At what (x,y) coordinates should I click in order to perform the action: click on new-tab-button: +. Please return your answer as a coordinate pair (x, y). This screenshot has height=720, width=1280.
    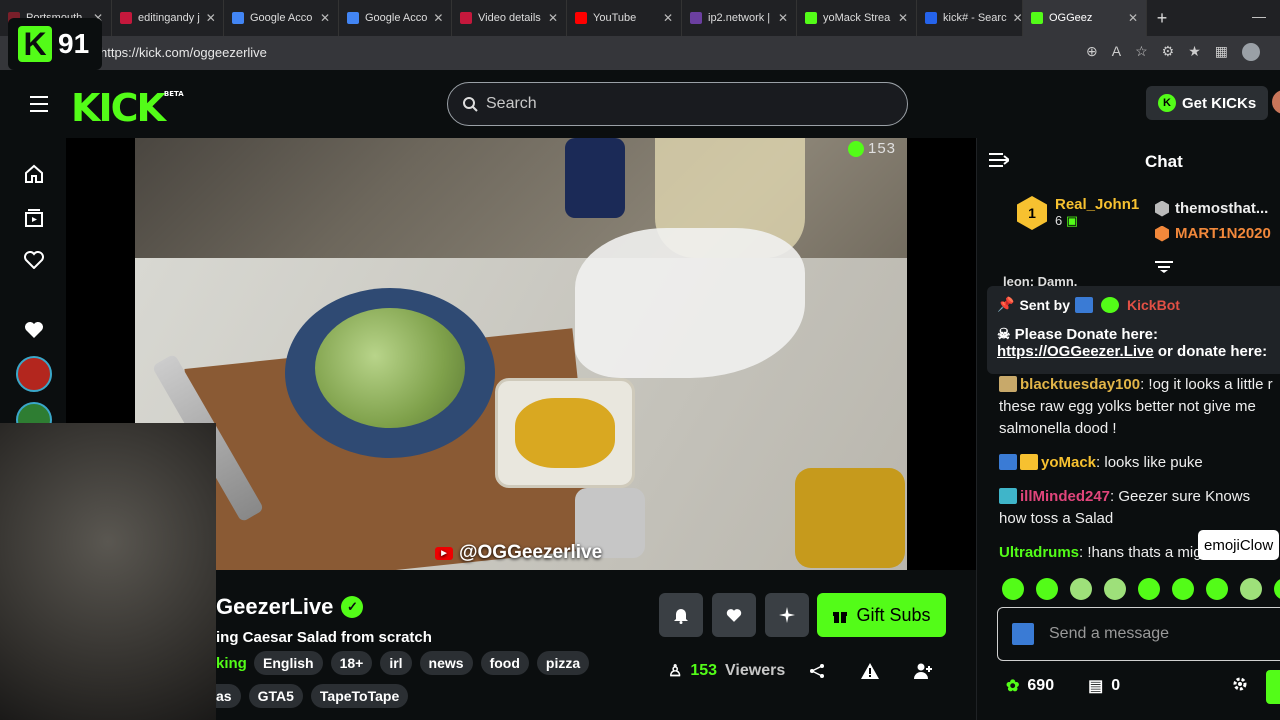
    Looking at the image, I should click on (1162, 18).